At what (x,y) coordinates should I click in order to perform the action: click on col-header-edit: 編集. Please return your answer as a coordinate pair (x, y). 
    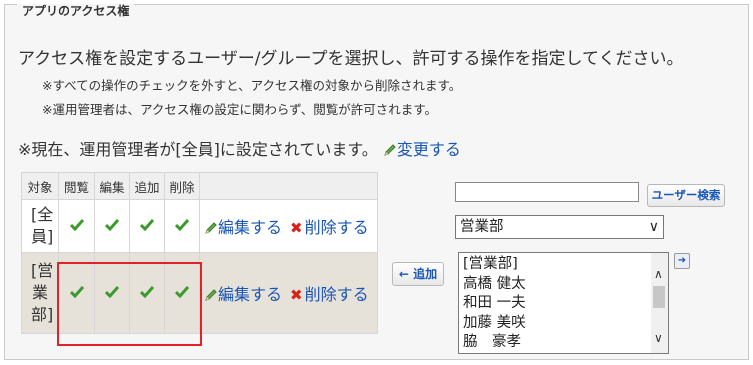
    Looking at the image, I should click on (112, 186).